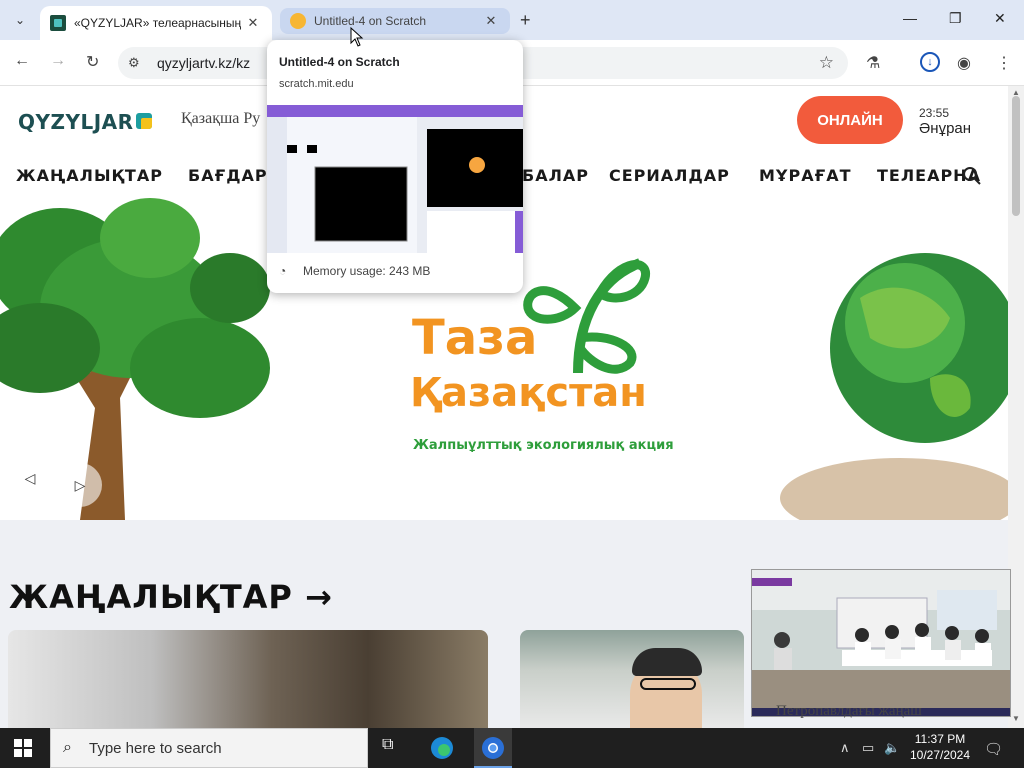  I want to click on tab-search-chevron-icon: ⌄, so click(20, 20).